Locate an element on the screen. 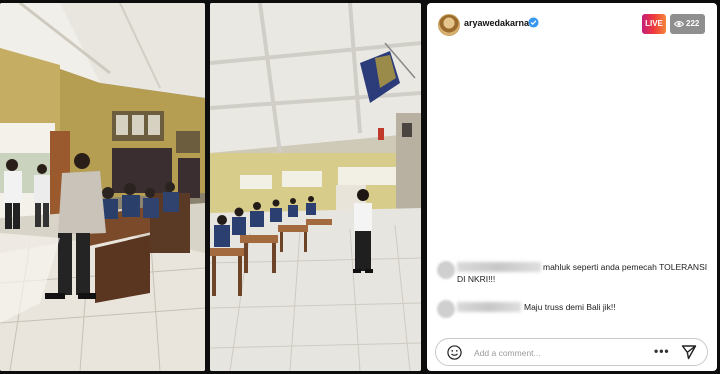  comment-text: mahluk seperti anda pemecah TOLERANSI is located at coordinates (625, 267).